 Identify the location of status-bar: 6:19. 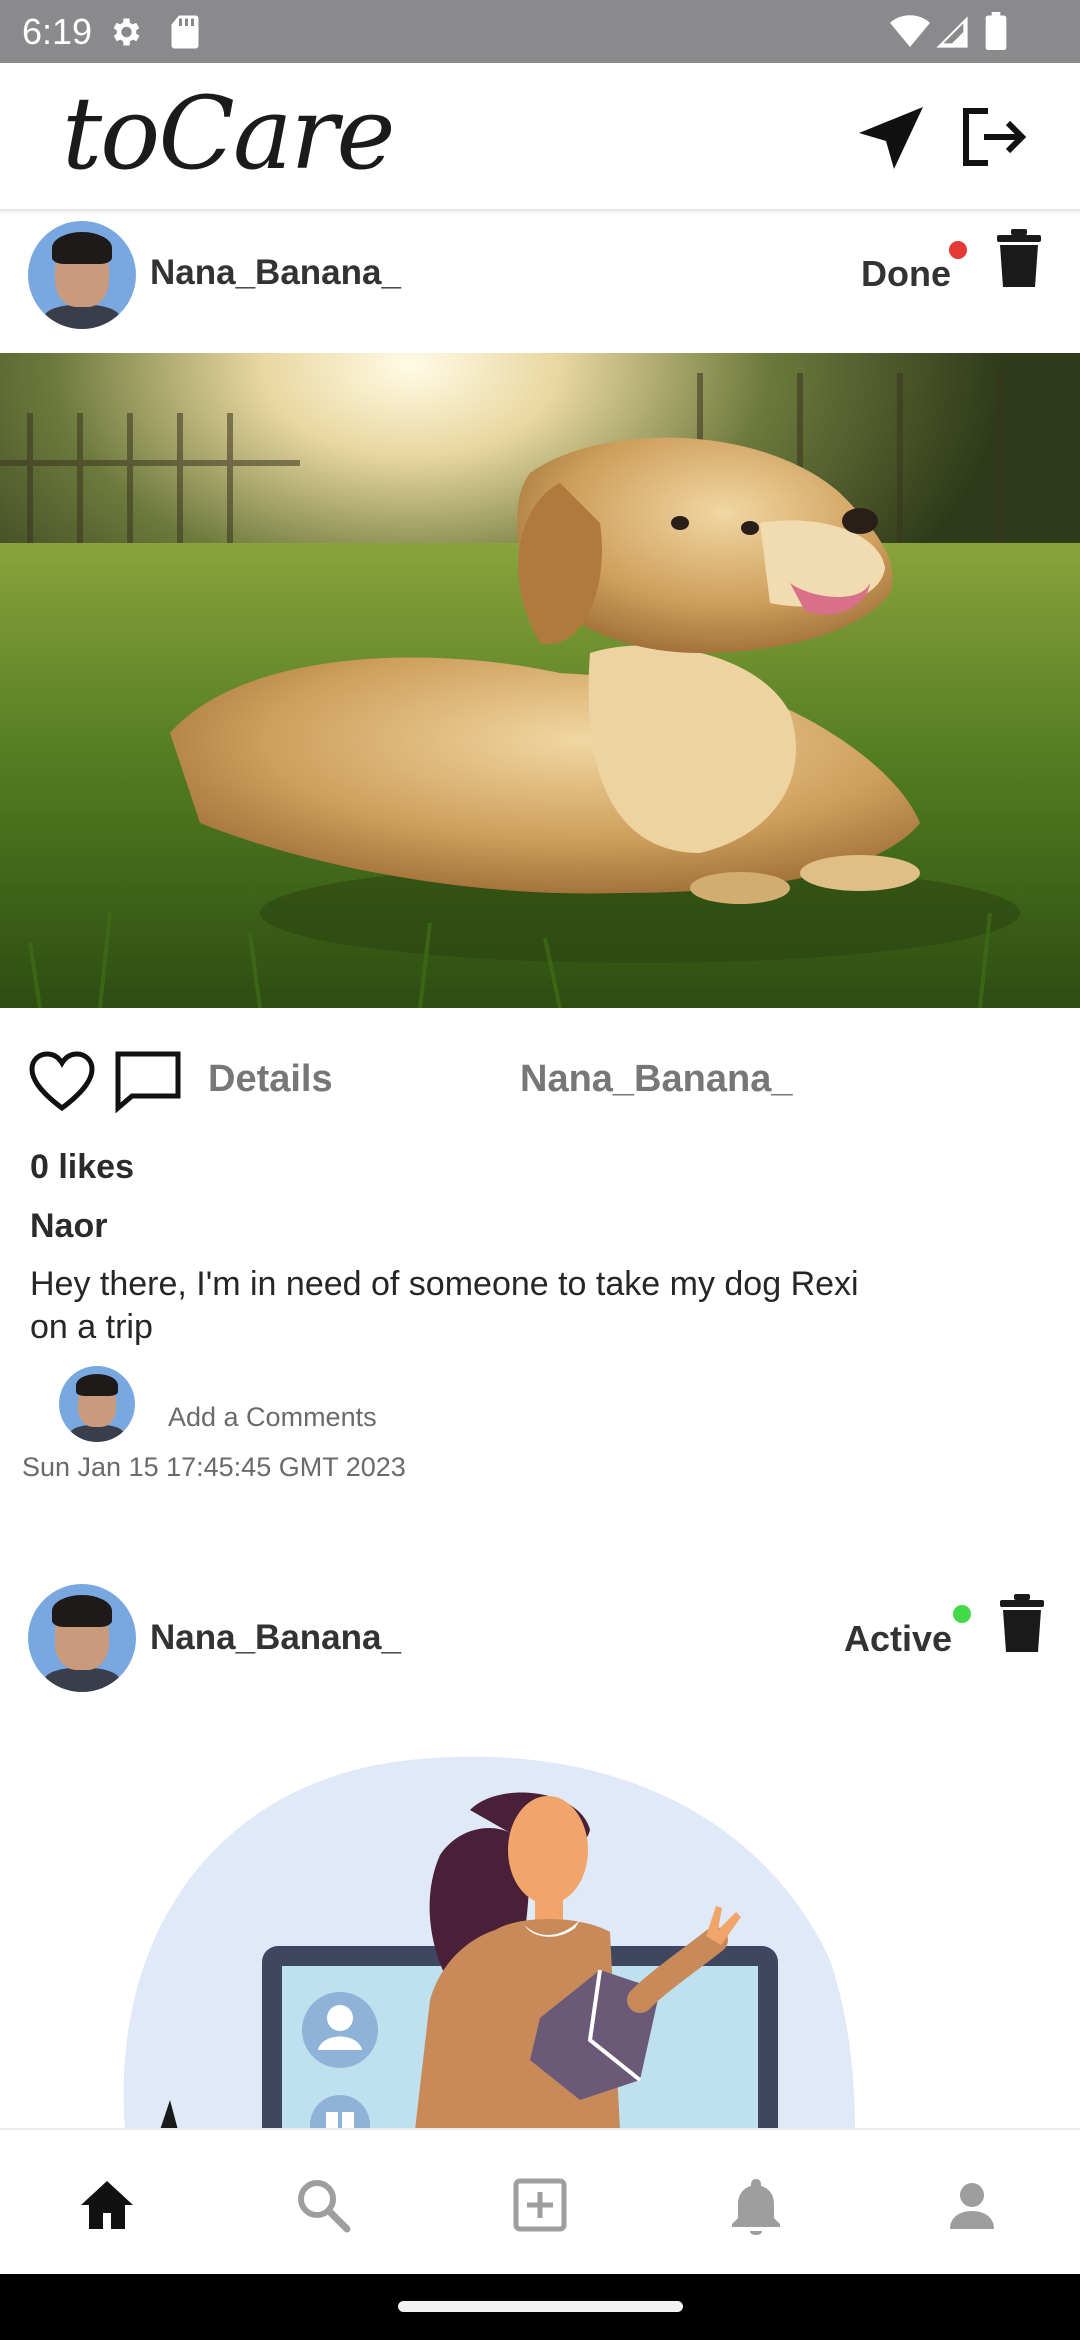
(540, 31).